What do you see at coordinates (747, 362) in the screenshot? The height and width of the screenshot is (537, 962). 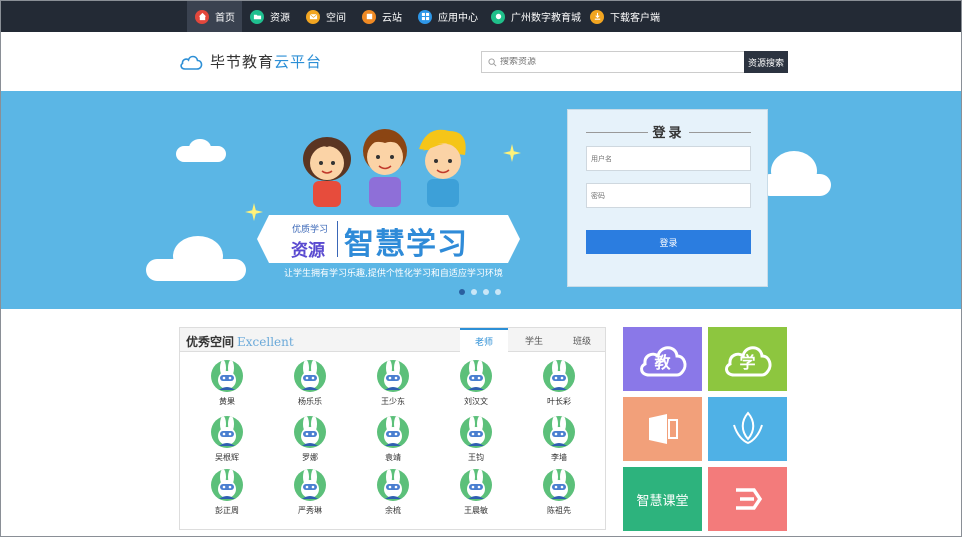 I see `tile-label: 学` at bounding box center [747, 362].